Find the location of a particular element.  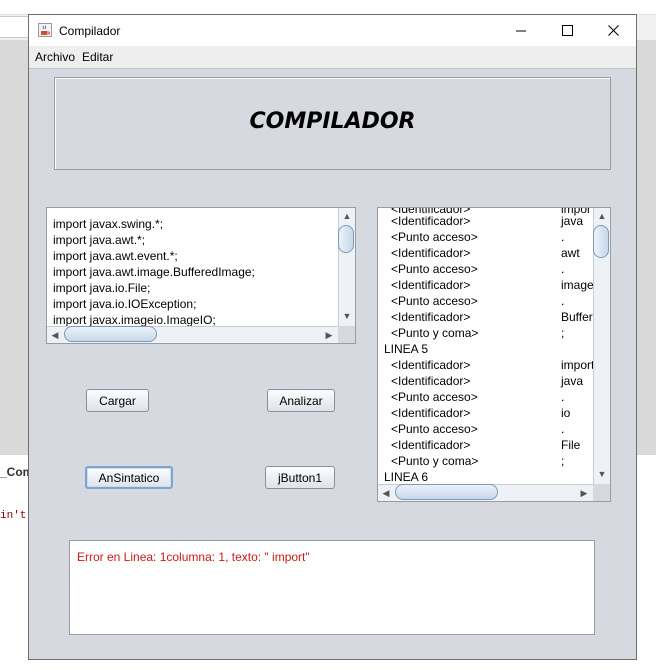

source-vertical-scrollbar: ▲ ▼ is located at coordinates (346, 267).